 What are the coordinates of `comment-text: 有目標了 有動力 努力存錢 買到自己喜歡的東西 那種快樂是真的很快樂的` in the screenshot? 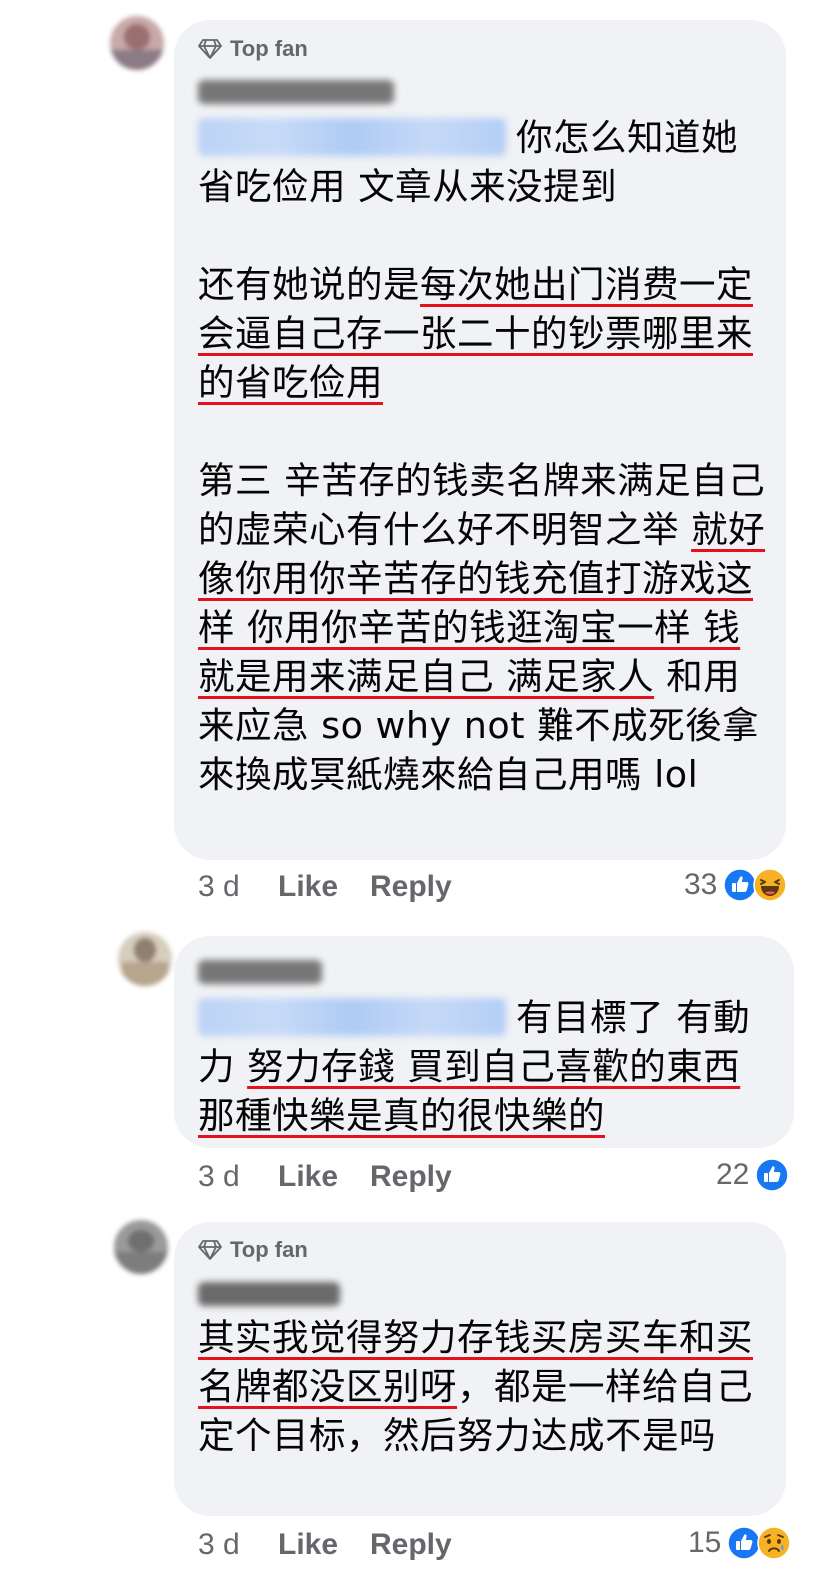 It's located at (474, 1066).